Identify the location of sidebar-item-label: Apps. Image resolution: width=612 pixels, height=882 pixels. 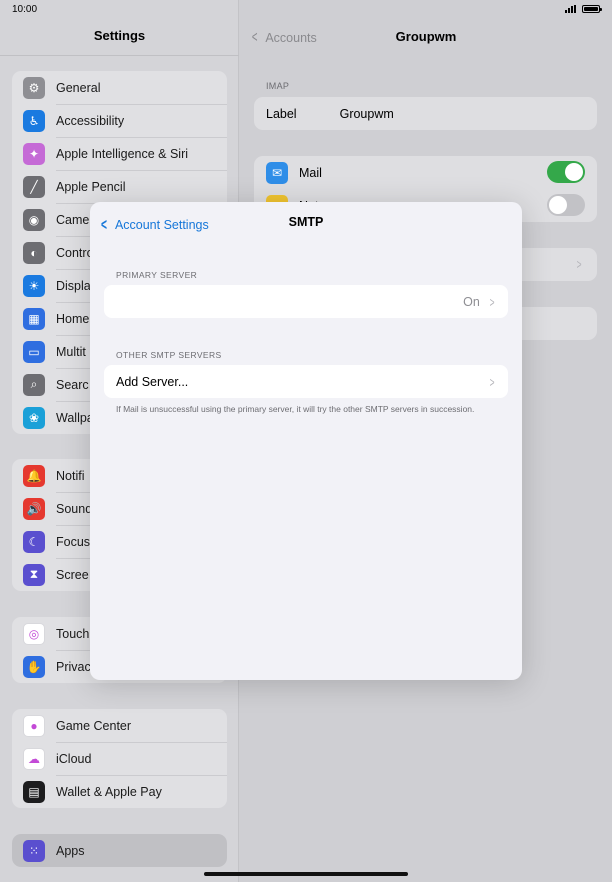
(70, 850).